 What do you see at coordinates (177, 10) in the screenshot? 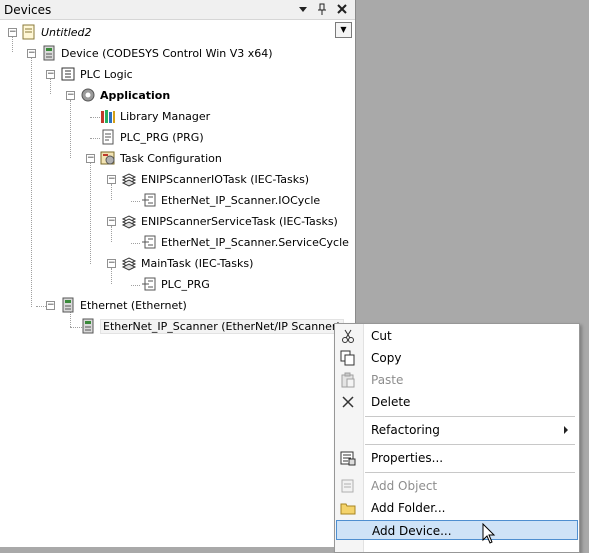
I see `panel-titlebar: Devices` at bounding box center [177, 10].